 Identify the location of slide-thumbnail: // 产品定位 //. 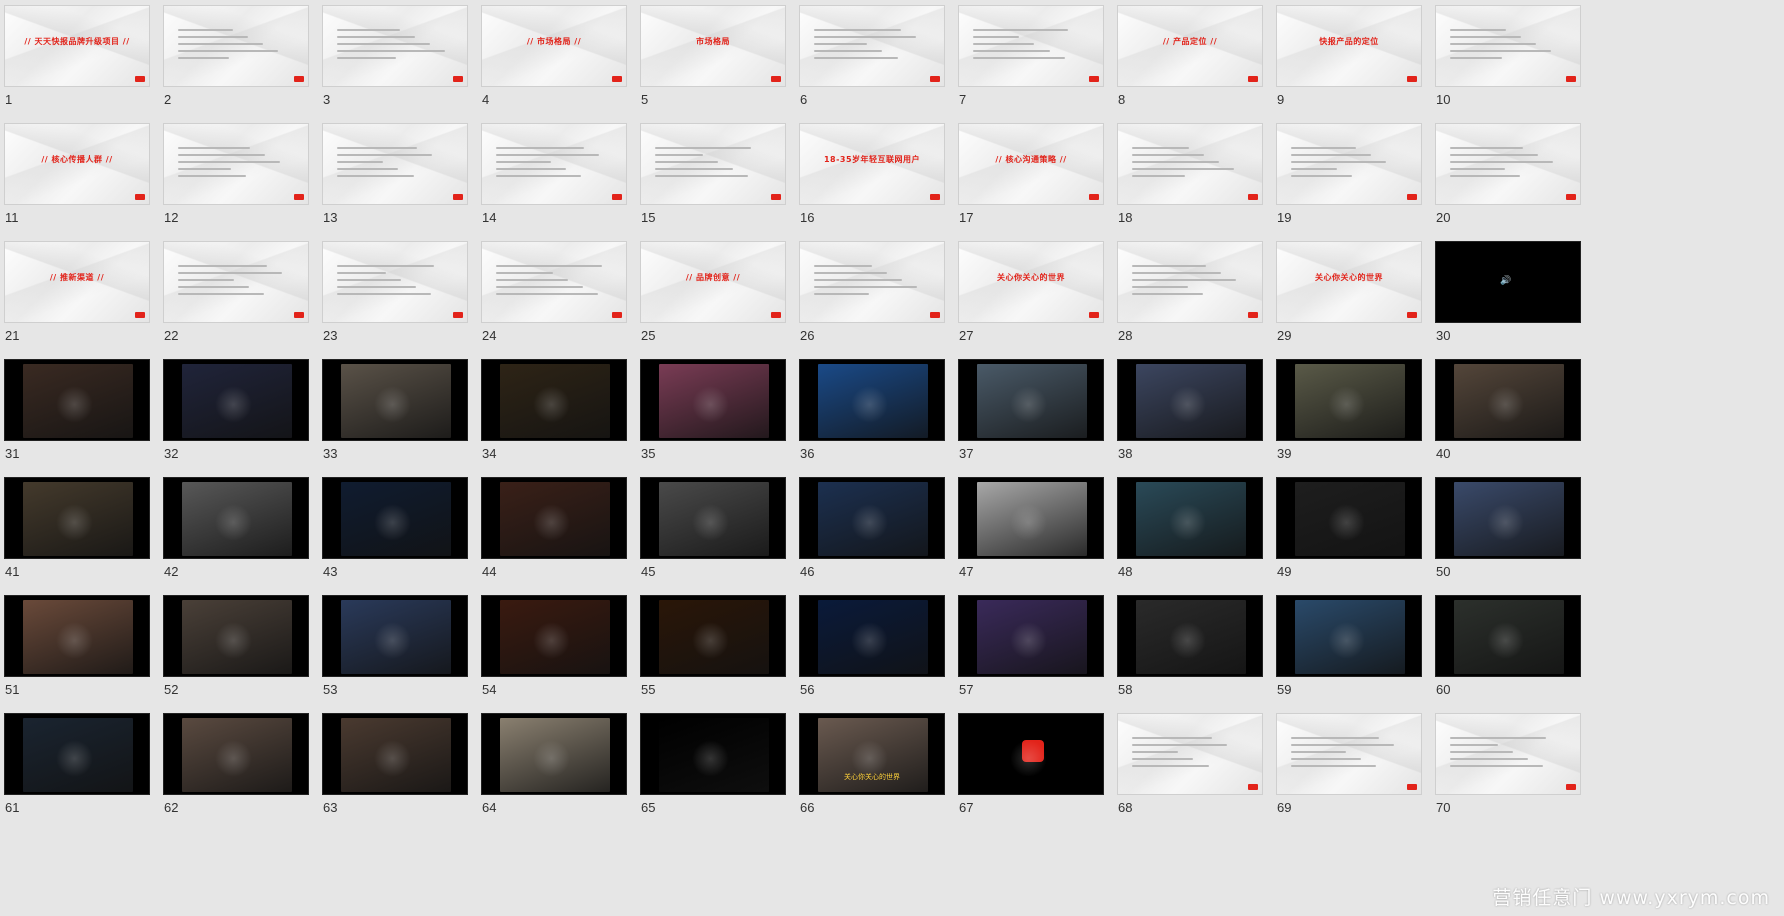
(1190, 46).